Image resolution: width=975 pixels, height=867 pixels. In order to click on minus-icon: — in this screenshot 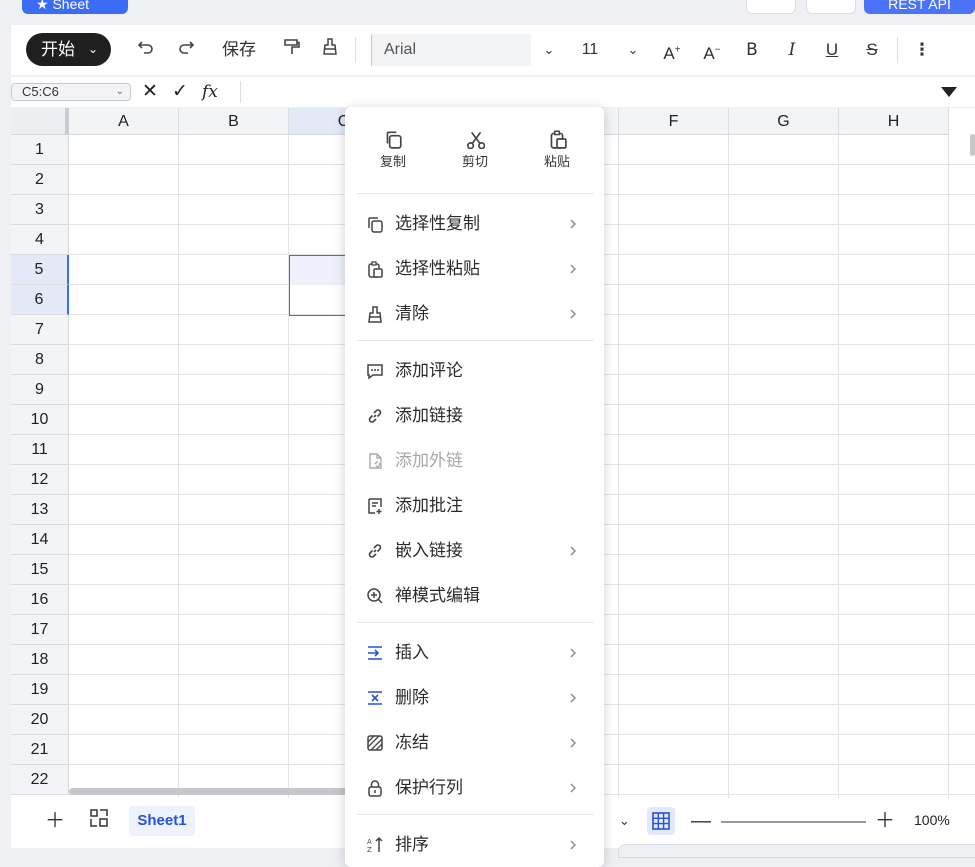, I will do `click(701, 821)`.